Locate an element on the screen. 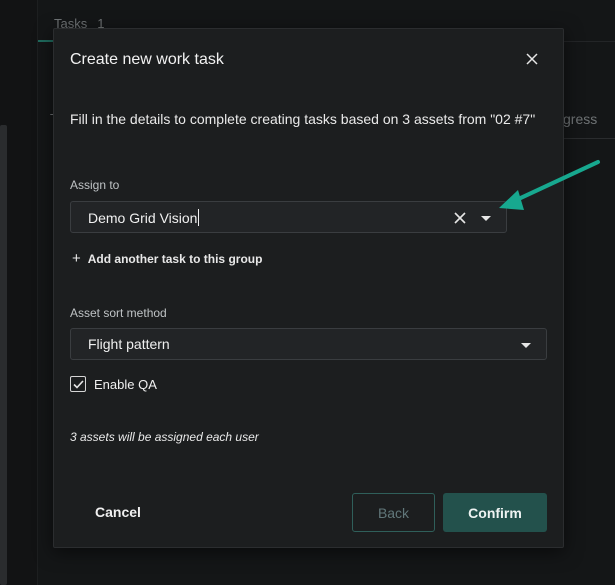  add-task-button: + Add another task to this group is located at coordinates (167, 258).